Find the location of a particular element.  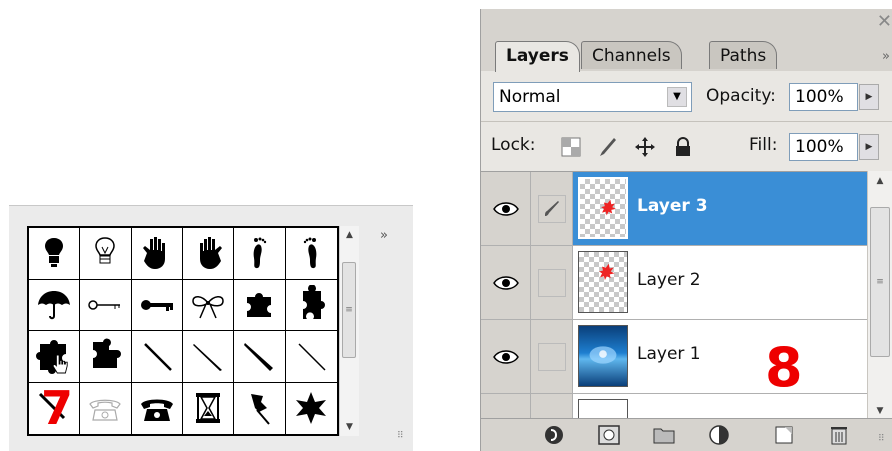

adjustment-layer-icon is located at coordinates (719, 435).